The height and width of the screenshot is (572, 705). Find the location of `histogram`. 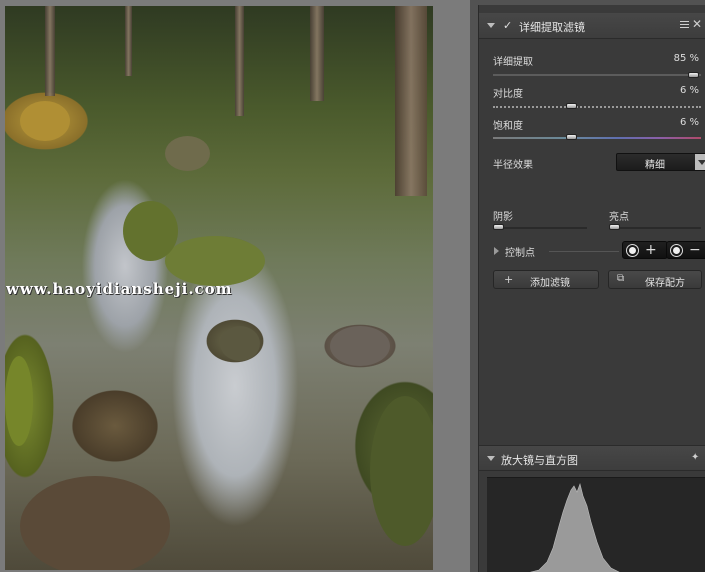

histogram is located at coordinates (596, 524).